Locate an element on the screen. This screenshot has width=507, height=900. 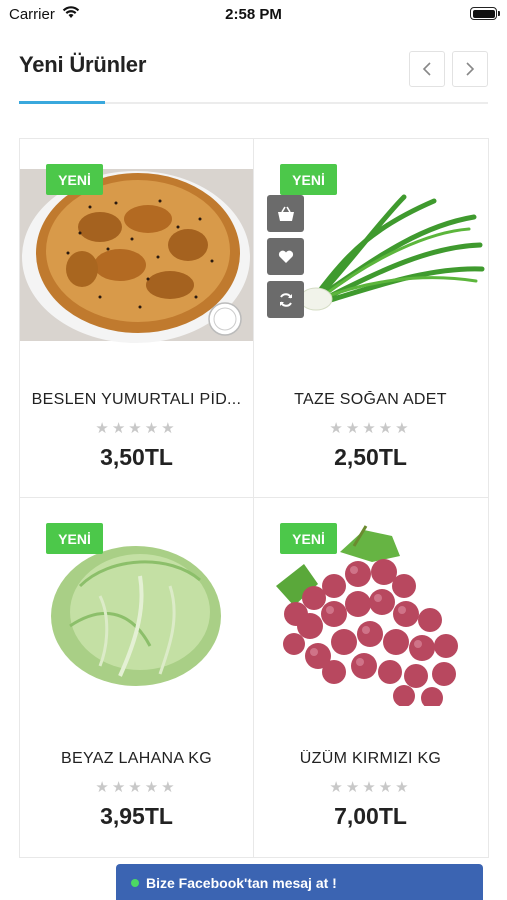
product-name: TAZE SOĞAN ADET is located at coordinates (370, 400).